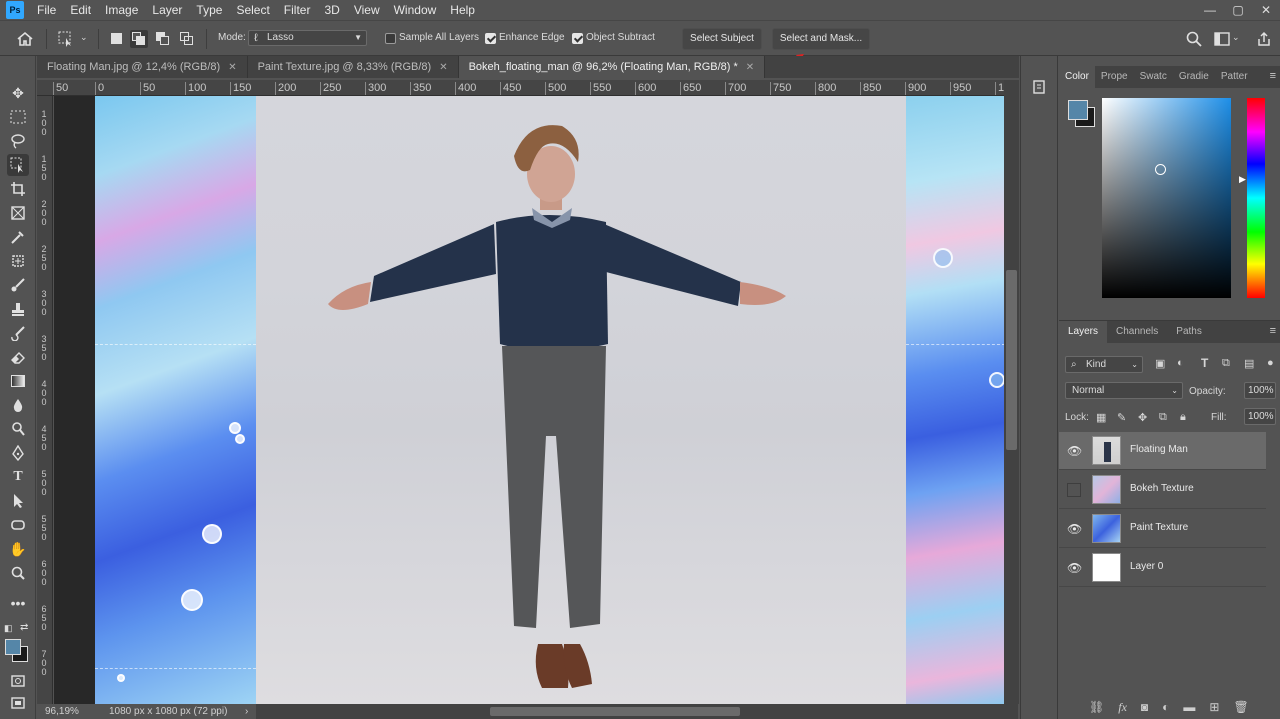  What do you see at coordinates (18, 453) in the screenshot?
I see `pen-tool-icon` at bounding box center [18, 453].